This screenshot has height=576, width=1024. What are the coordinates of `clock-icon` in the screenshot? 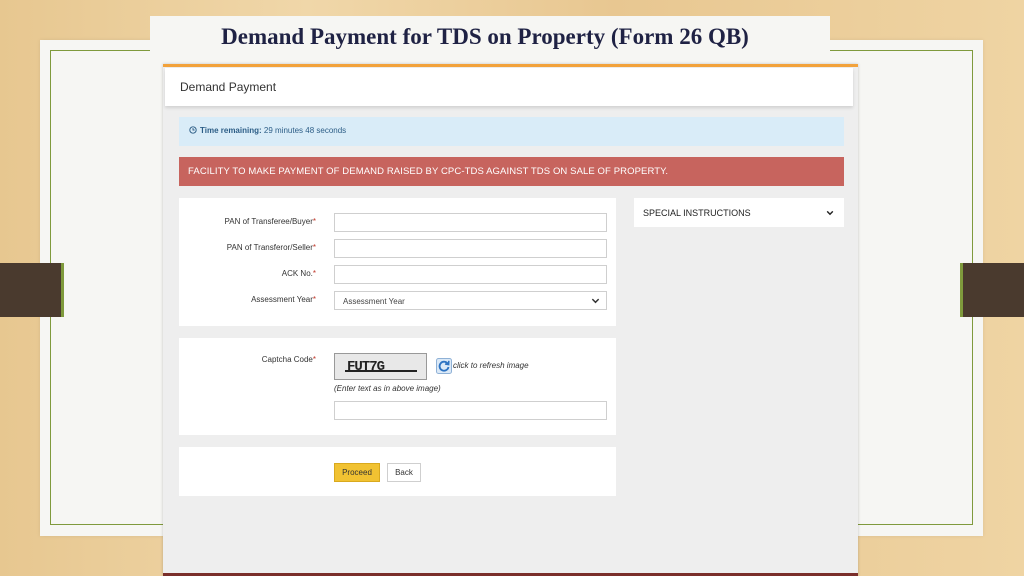 It's located at (193, 130).